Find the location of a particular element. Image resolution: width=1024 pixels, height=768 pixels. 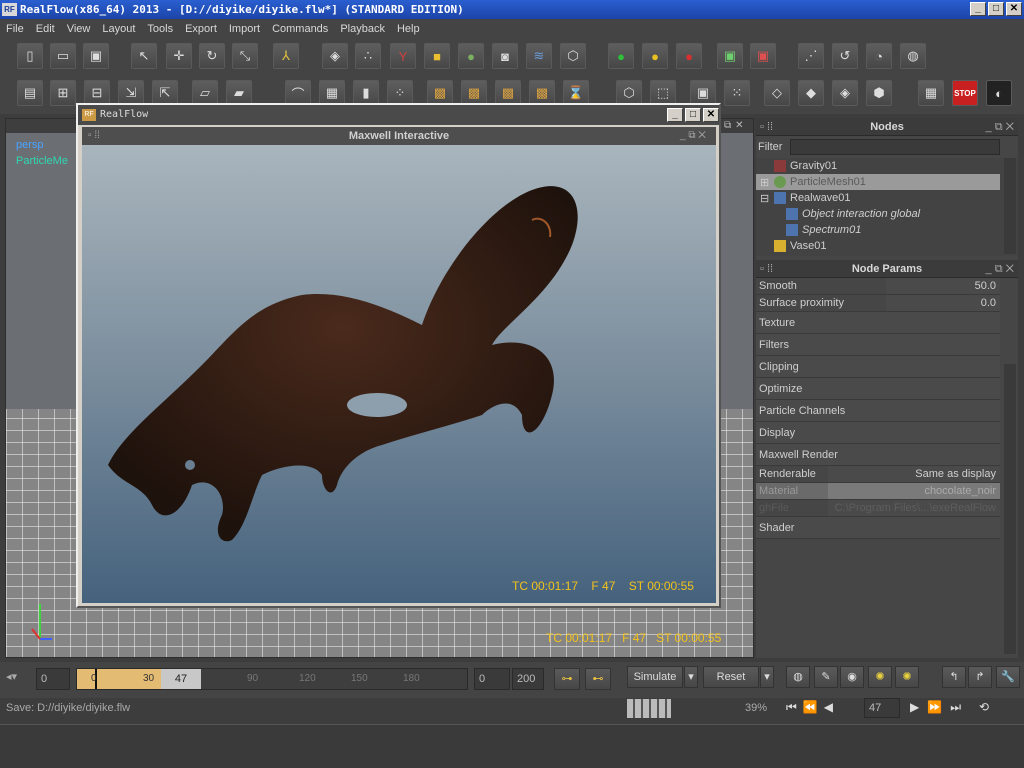

add-node-icon: ⊞ is located at coordinates (63, 93).